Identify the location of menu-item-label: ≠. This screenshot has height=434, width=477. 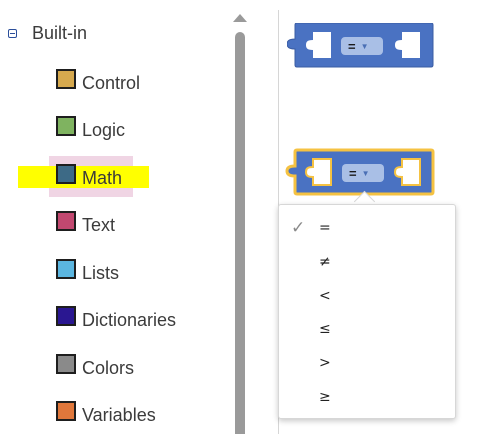
(325, 262).